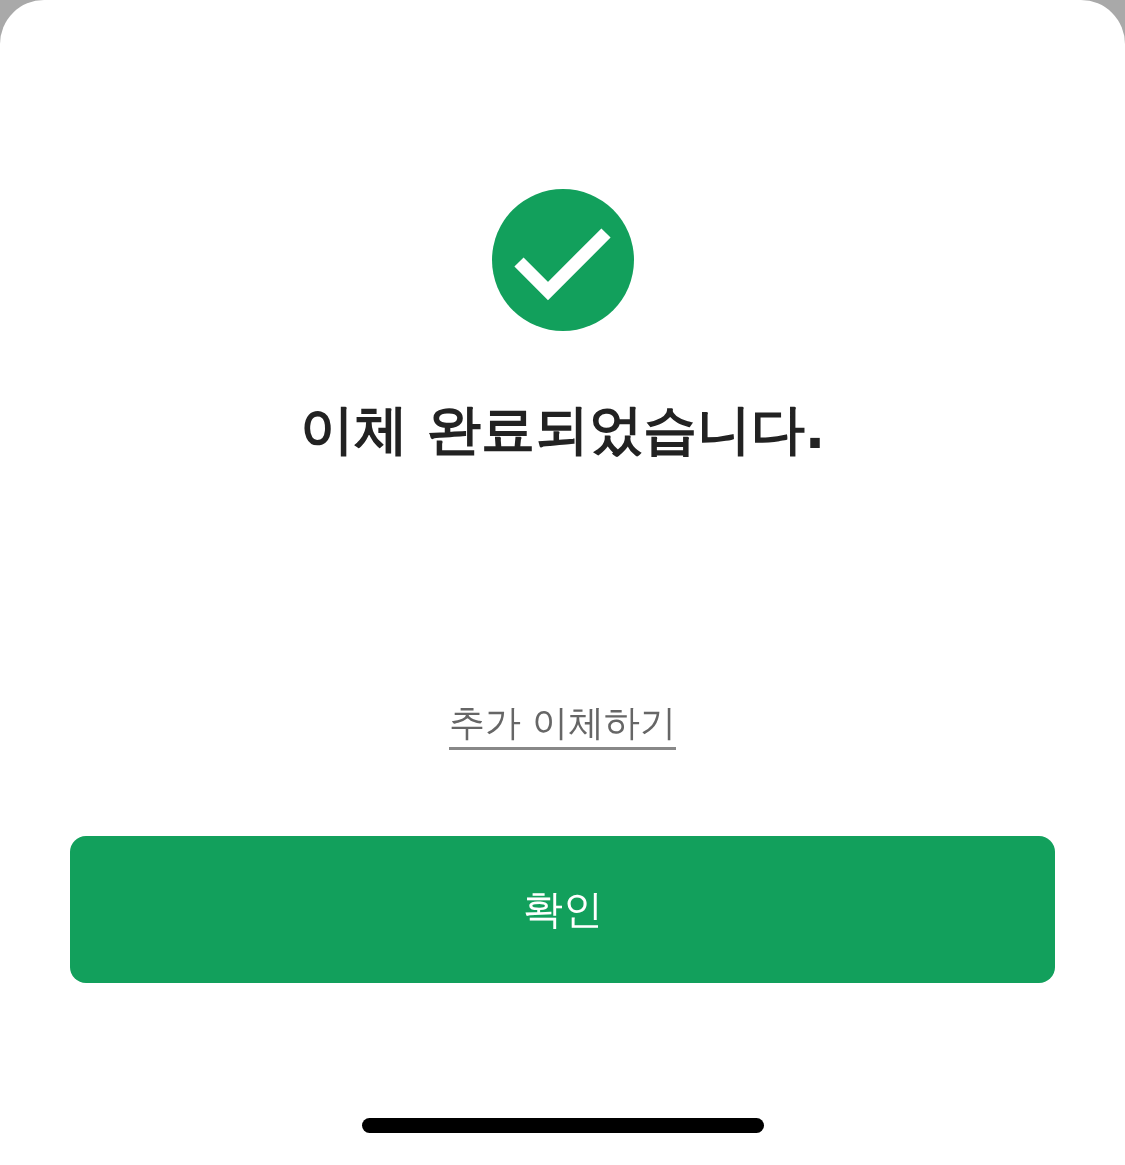 The width and height of the screenshot is (1125, 1165). What do you see at coordinates (562, 260) in the screenshot?
I see `check-circle-icon` at bounding box center [562, 260].